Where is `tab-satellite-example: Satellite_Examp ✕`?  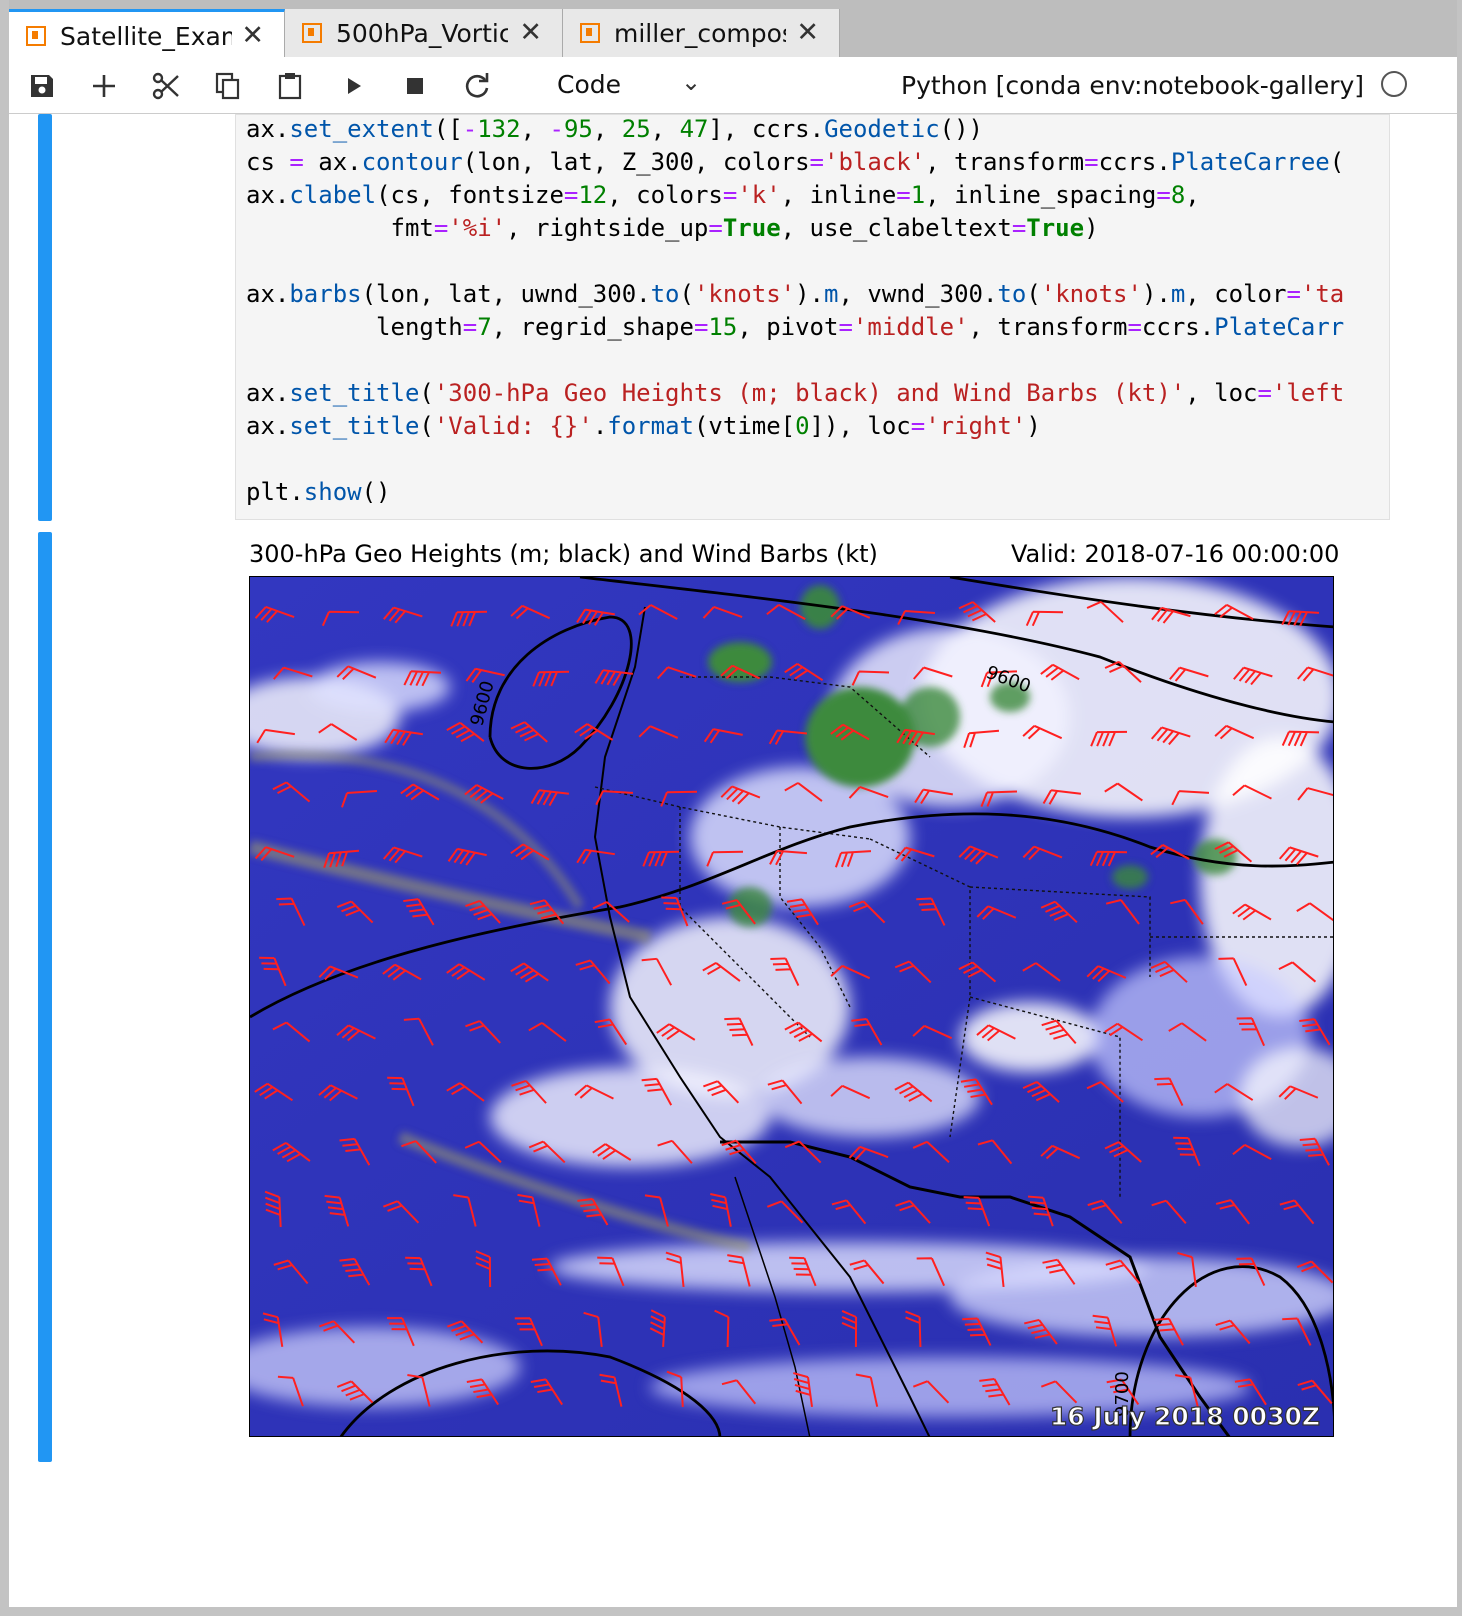
tab-satellite-example: Satellite_Examp ✕ is located at coordinates (147, 33).